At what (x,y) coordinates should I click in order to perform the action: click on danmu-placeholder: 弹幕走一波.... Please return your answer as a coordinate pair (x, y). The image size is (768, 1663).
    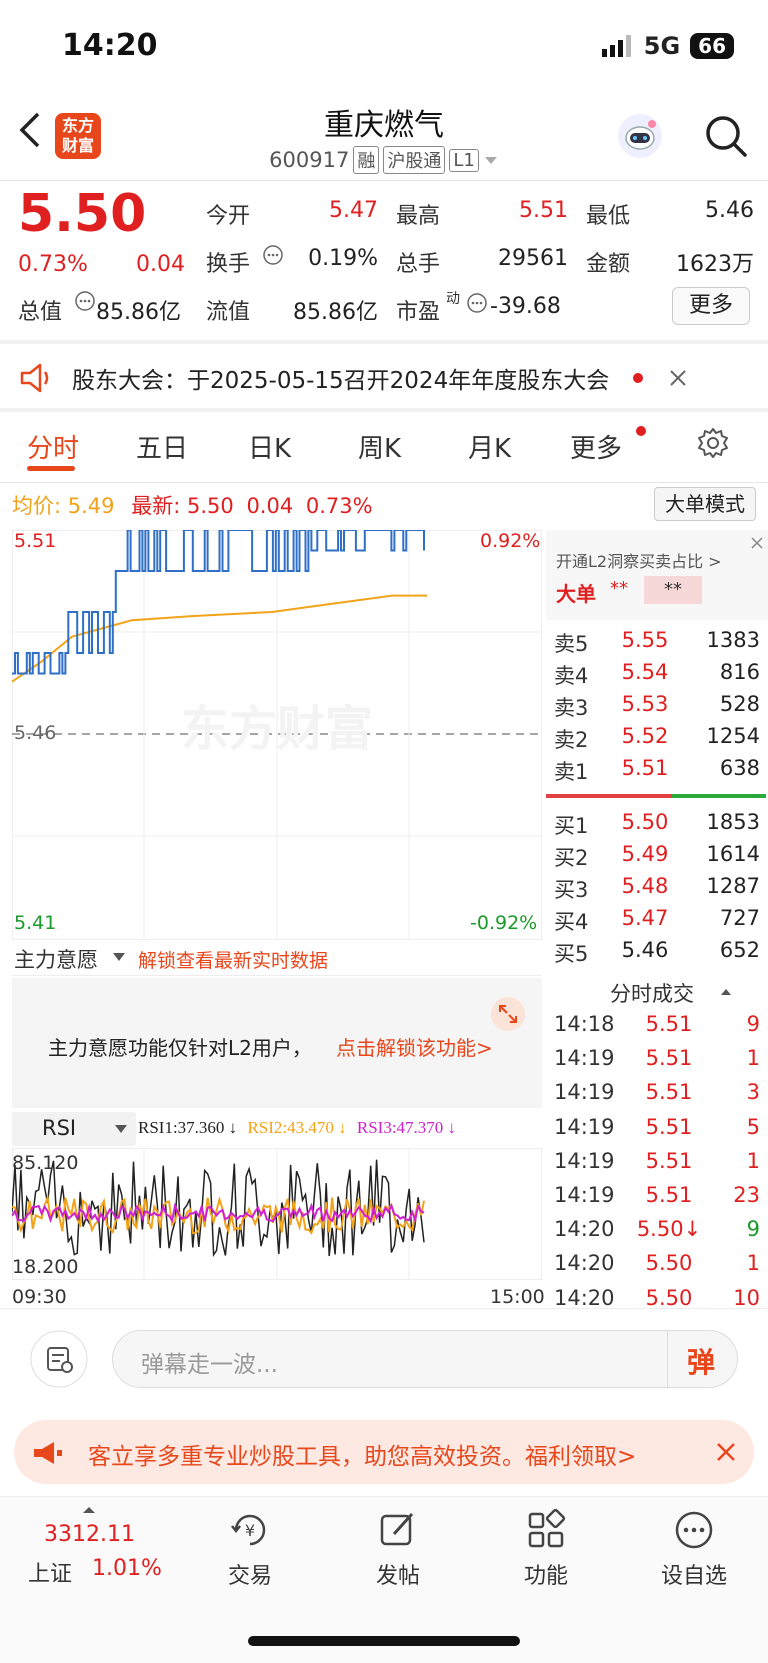
    Looking at the image, I should click on (209, 1365).